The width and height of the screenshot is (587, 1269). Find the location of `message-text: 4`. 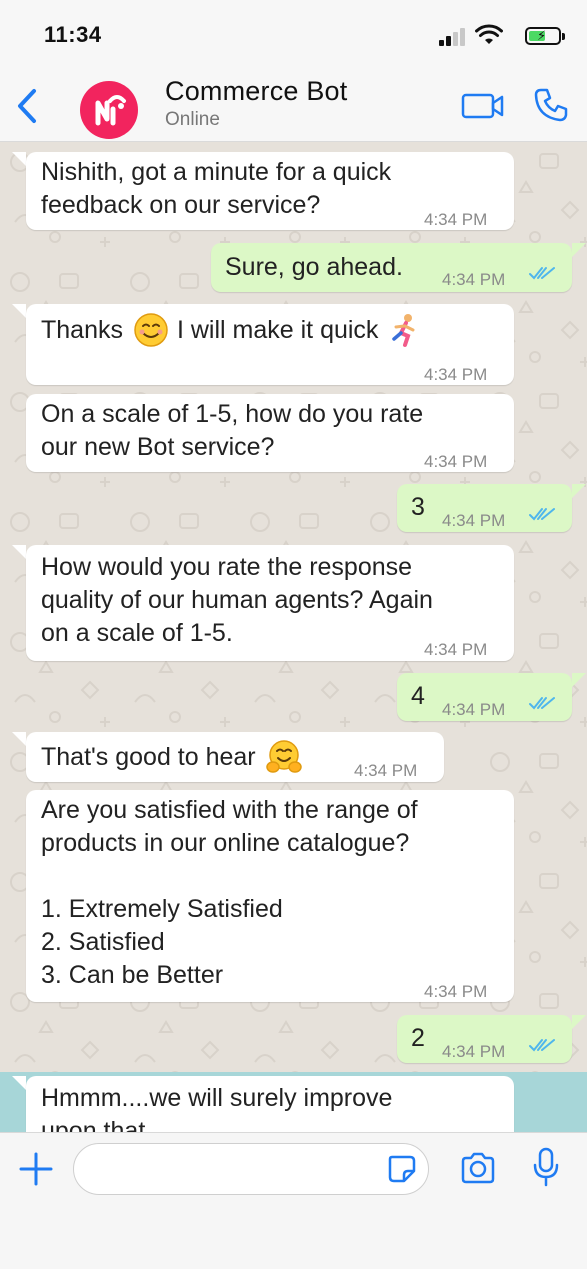

message-text: 4 is located at coordinates (418, 696).